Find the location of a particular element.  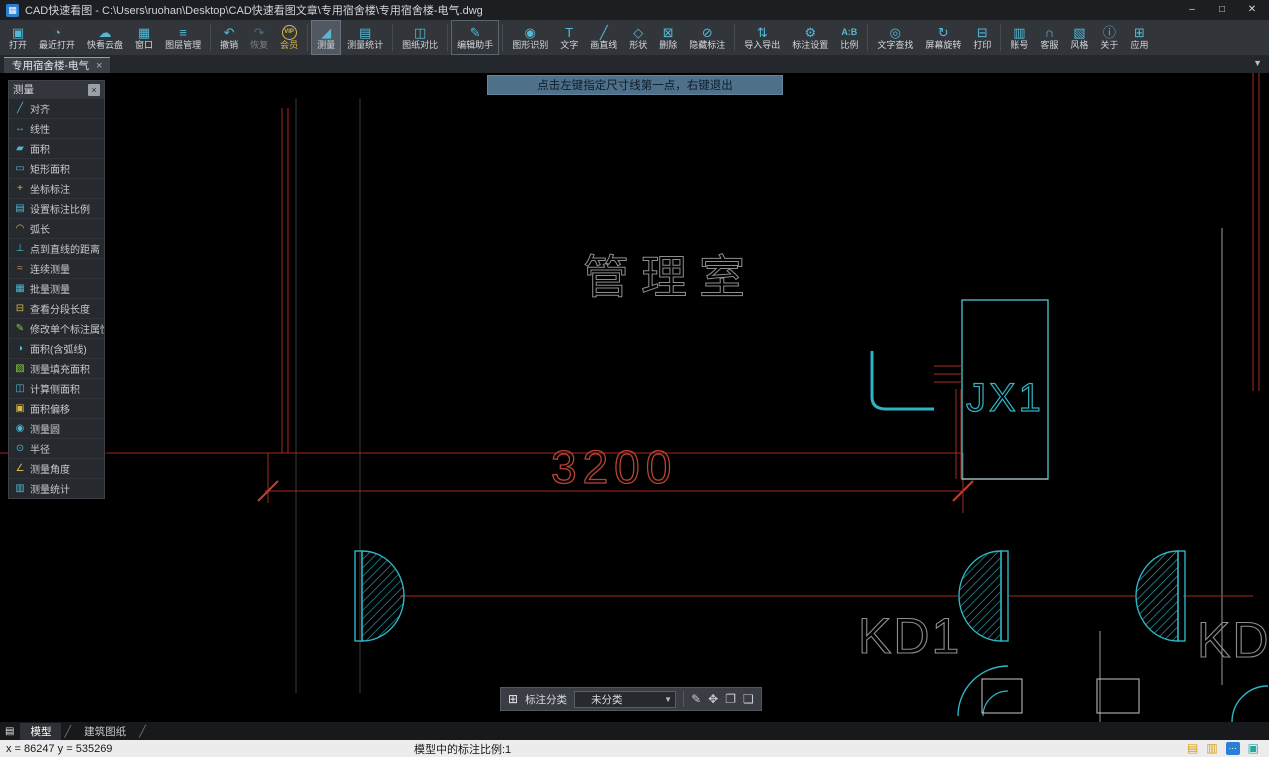

palette-item-modify-annotation-attr: ✎ 修改单个标注属性 is located at coordinates (56, 328).